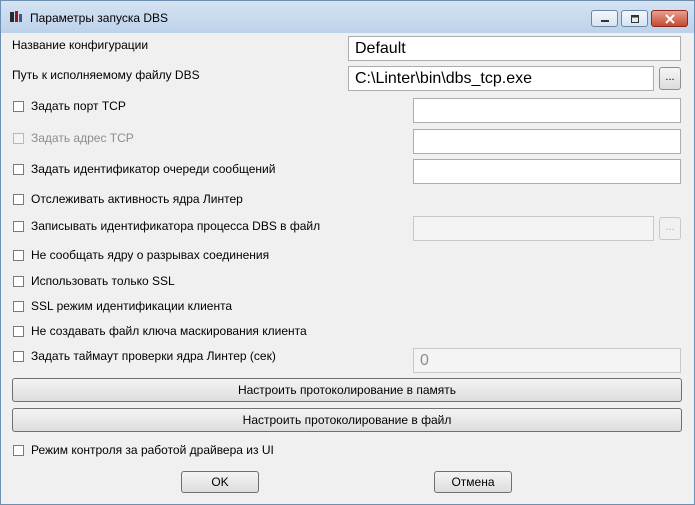  Describe the element at coordinates (106, 75) in the screenshot. I see `exe-path-label: Путь к исполняемому файлу DBS` at that location.